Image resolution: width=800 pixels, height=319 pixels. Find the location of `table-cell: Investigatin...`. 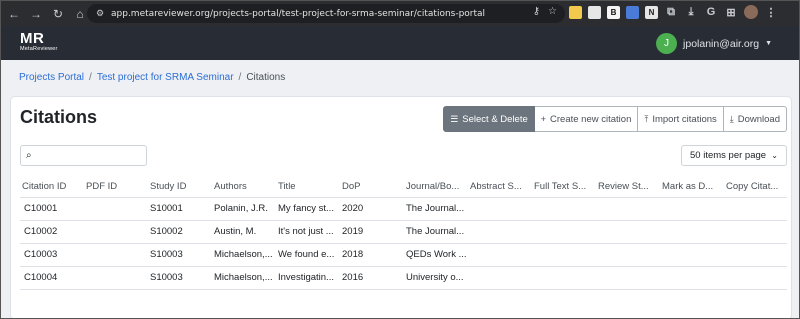

table-cell: Investigatin... is located at coordinates (308, 278).